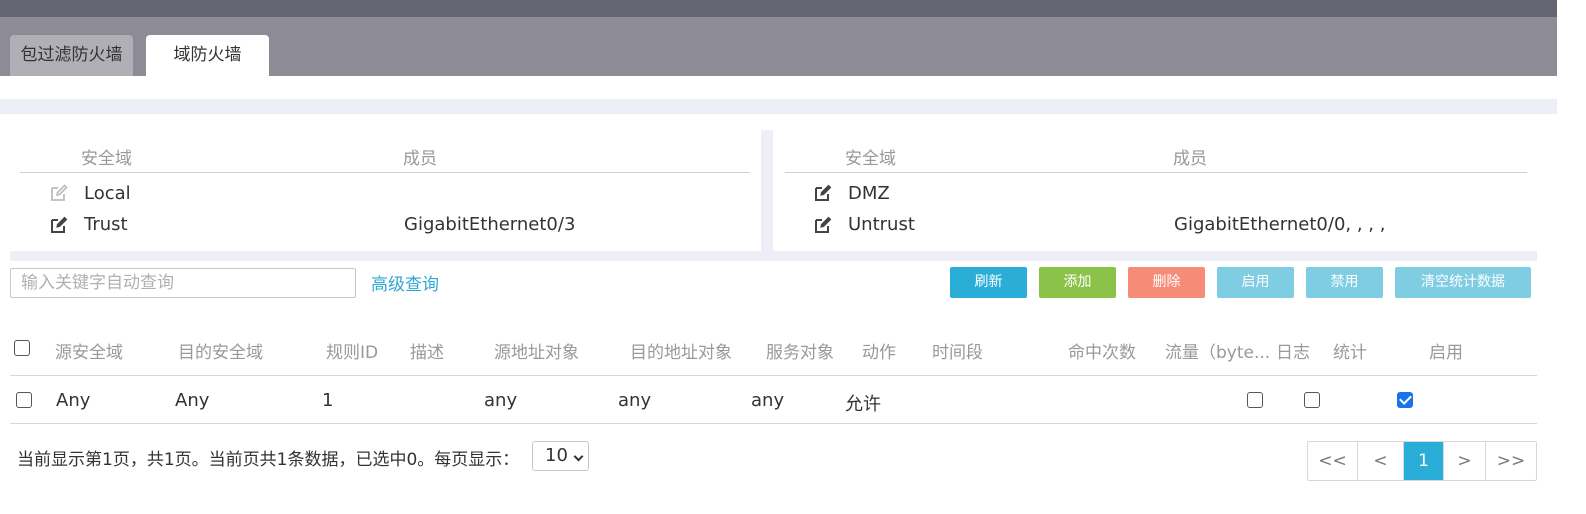 The width and height of the screenshot is (1586, 514). Describe the element at coordinates (490, 224) in the screenshot. I see `zone-member: GigabitEthernet0/3` at that location.